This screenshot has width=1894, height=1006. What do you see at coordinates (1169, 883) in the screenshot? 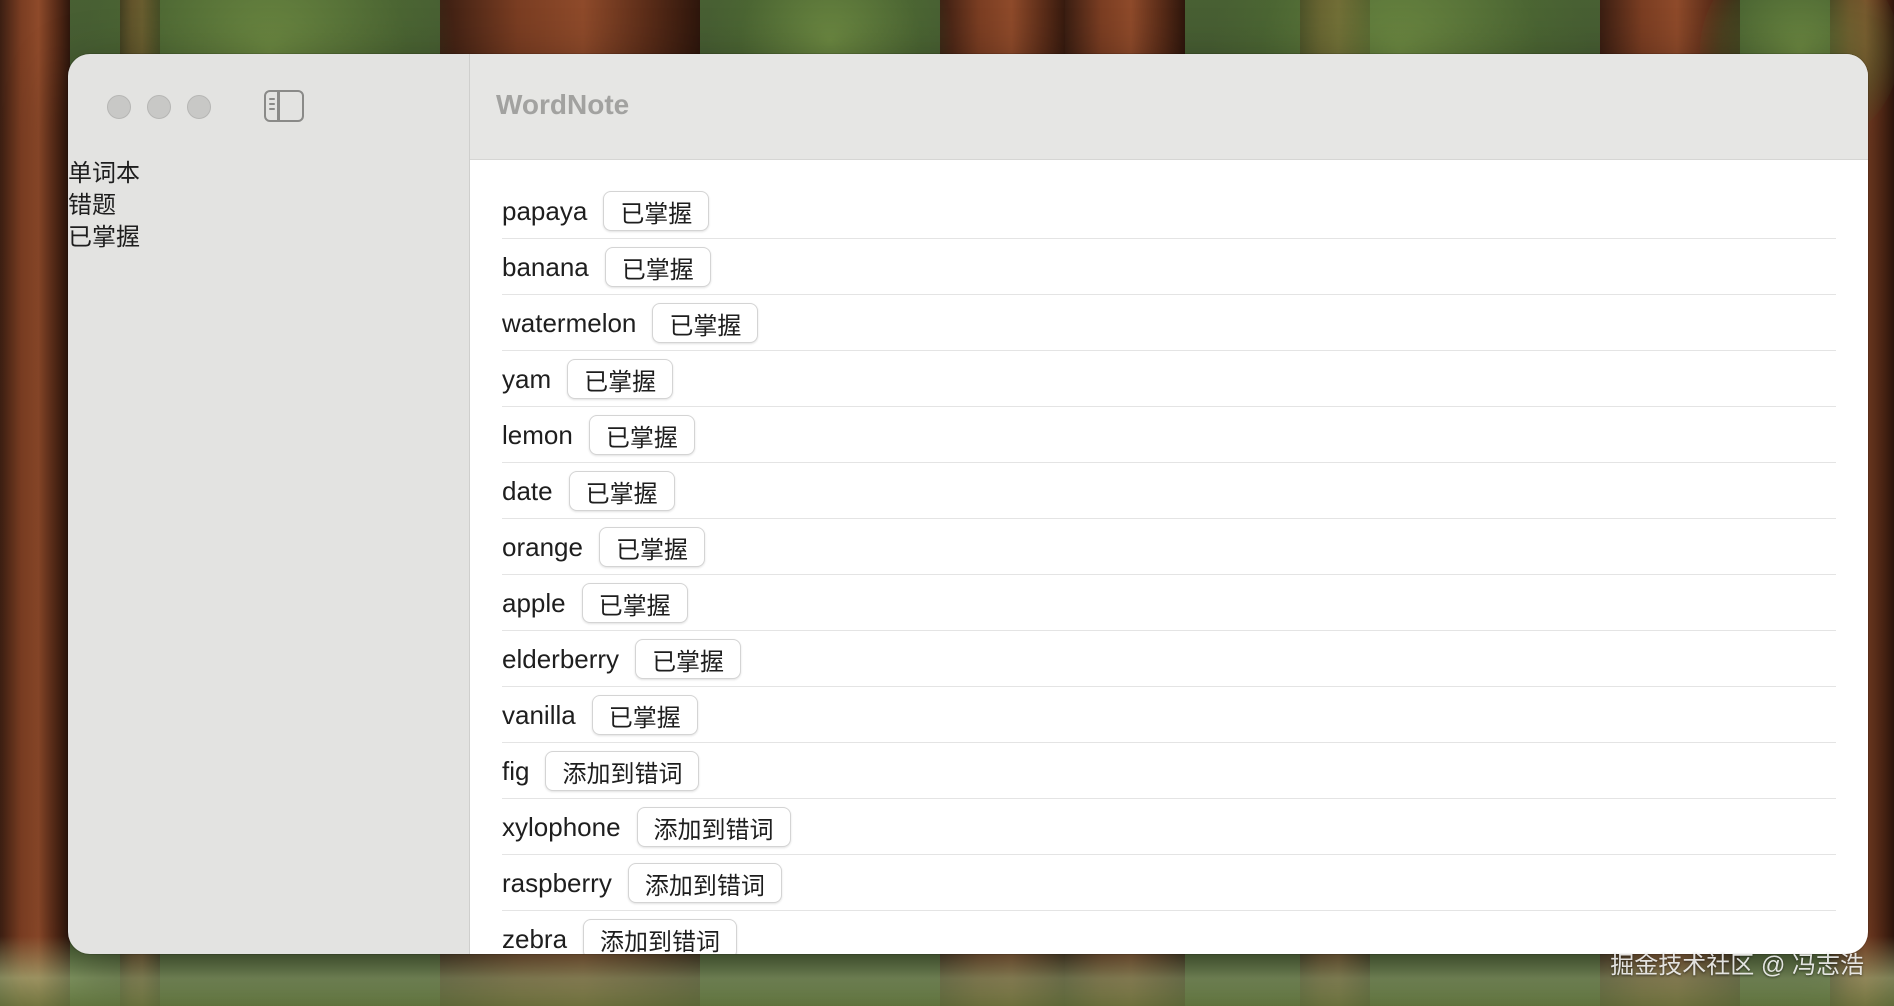
I see `list-item: raspberry 添加到错词` at bounding box center [1169, 883].